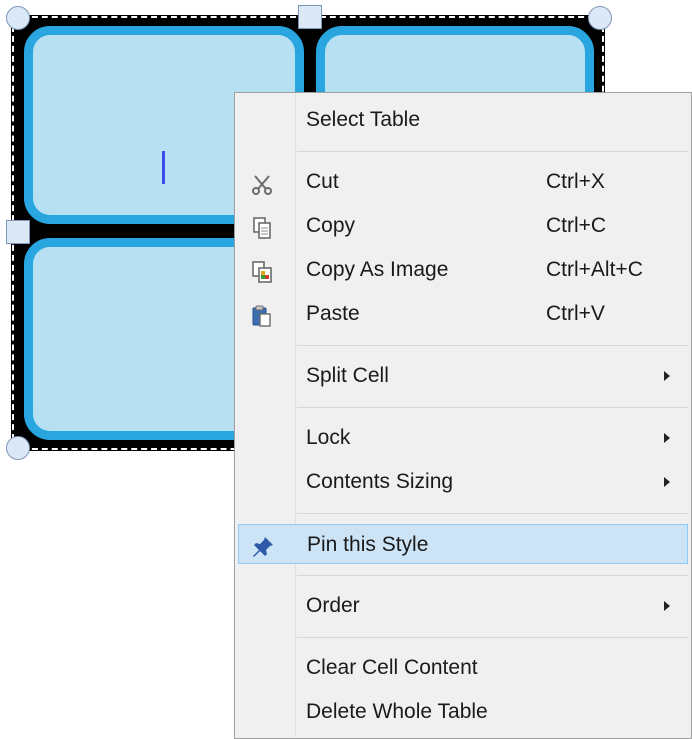 Image resolution: width=692 pixels, height=739 pixels. Describe the element at coordinates (310, 17) in the screenshot. I see `resize-handle-top-middle` at that location.